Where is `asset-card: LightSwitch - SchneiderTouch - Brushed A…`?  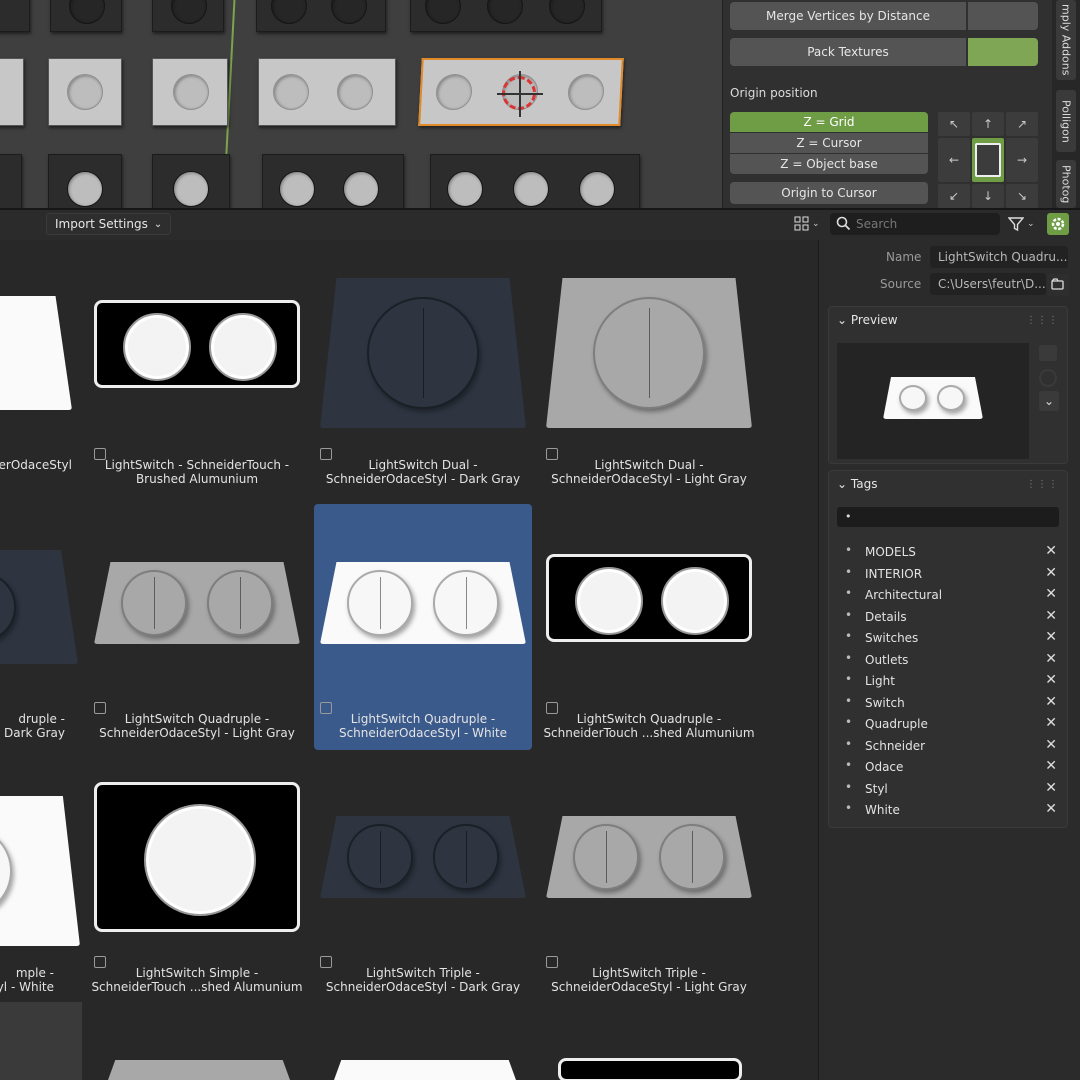 asset-card: LightSwitch - SchneiderTouch - Brushed A… is located at coordinates (197, 373).